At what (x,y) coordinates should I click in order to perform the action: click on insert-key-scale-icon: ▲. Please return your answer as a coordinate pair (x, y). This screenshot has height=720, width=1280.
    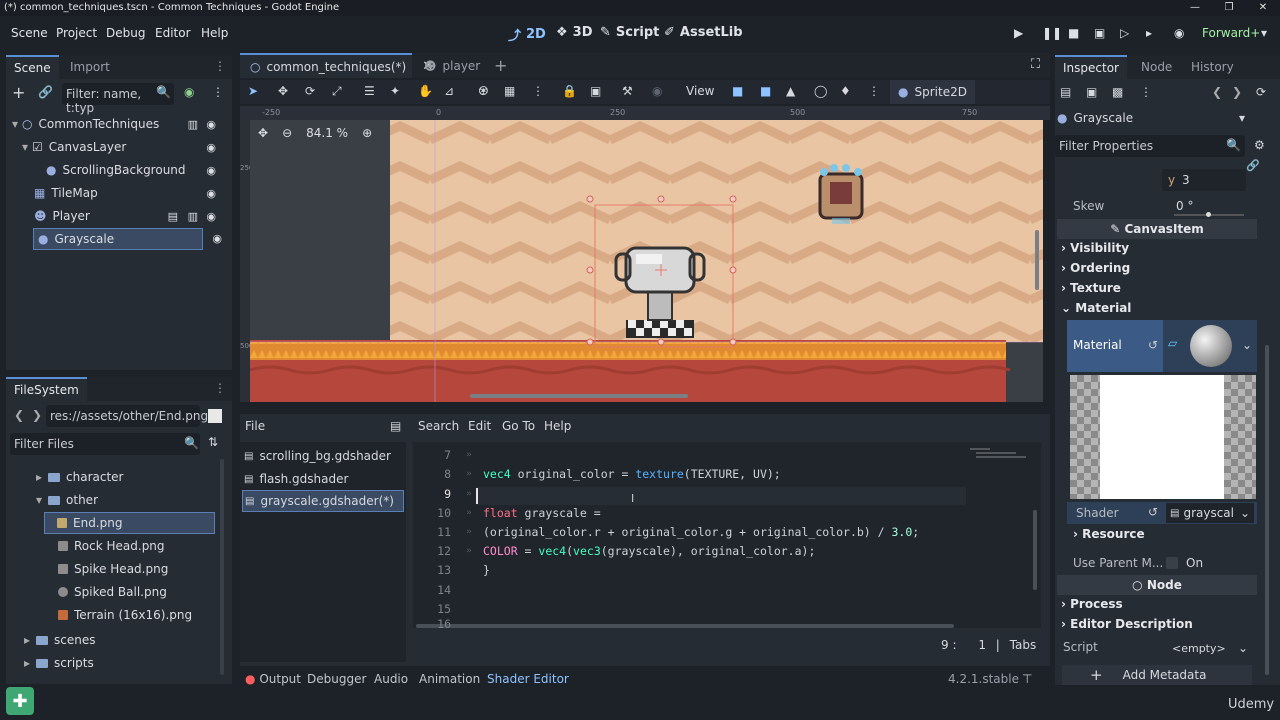
    Looking at the image, I should click on (790, 91).